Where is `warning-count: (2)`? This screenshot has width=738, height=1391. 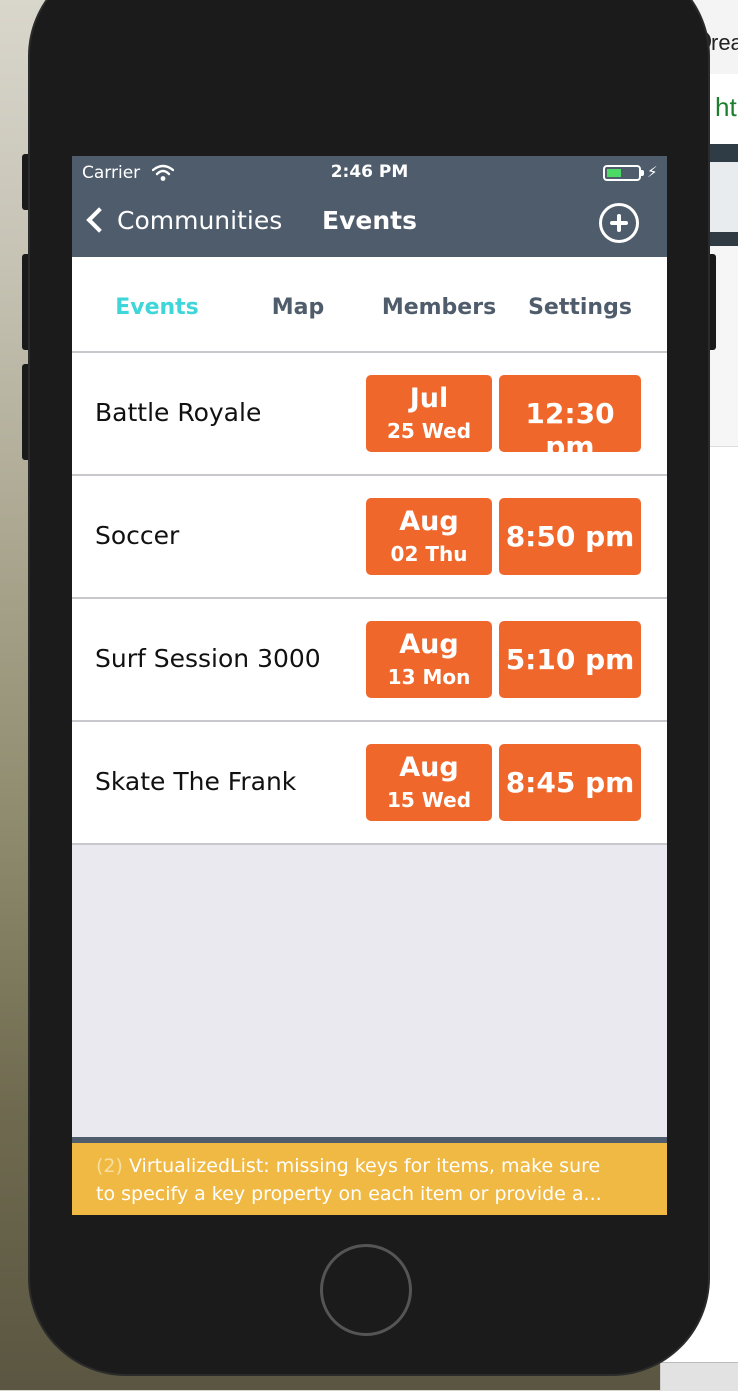 warning-count: (2) is located at coordinates (109, 1166).